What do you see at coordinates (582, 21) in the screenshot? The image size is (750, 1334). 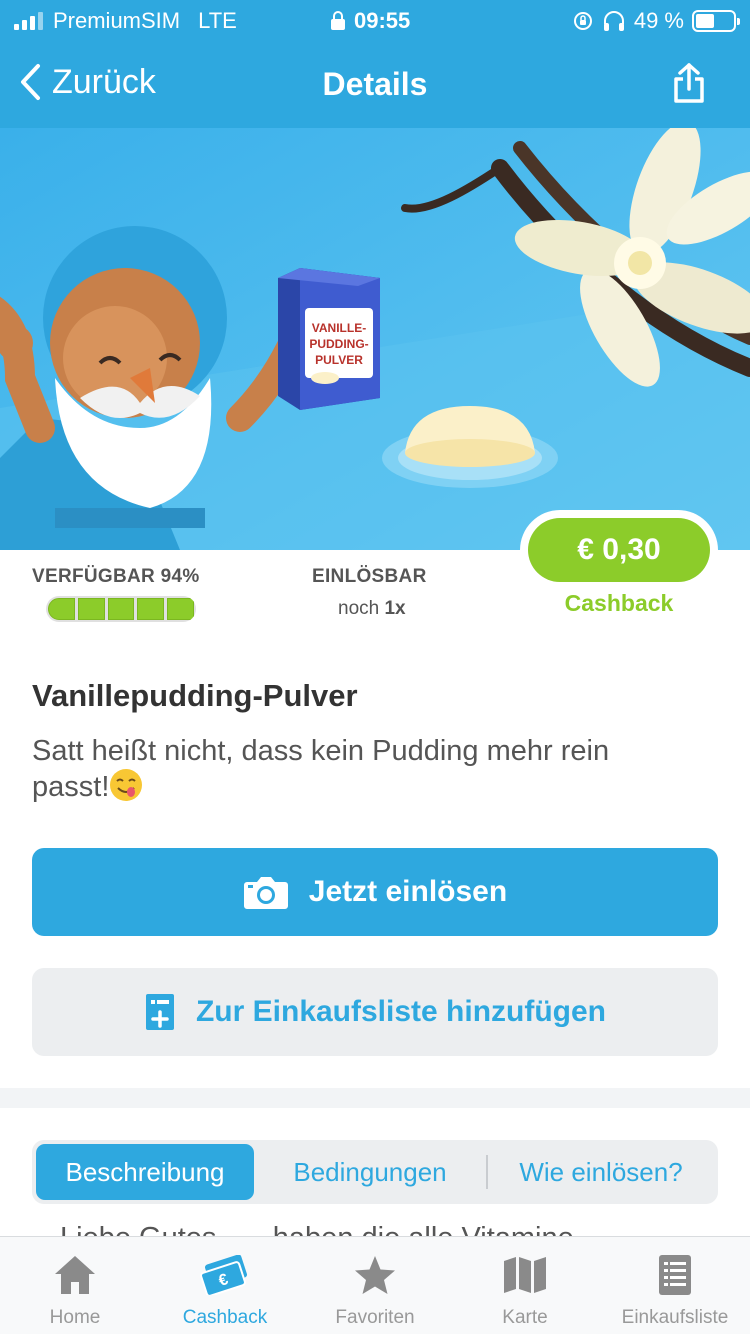 I see `rotation-lock-icon` at bounding box center [582, 21].